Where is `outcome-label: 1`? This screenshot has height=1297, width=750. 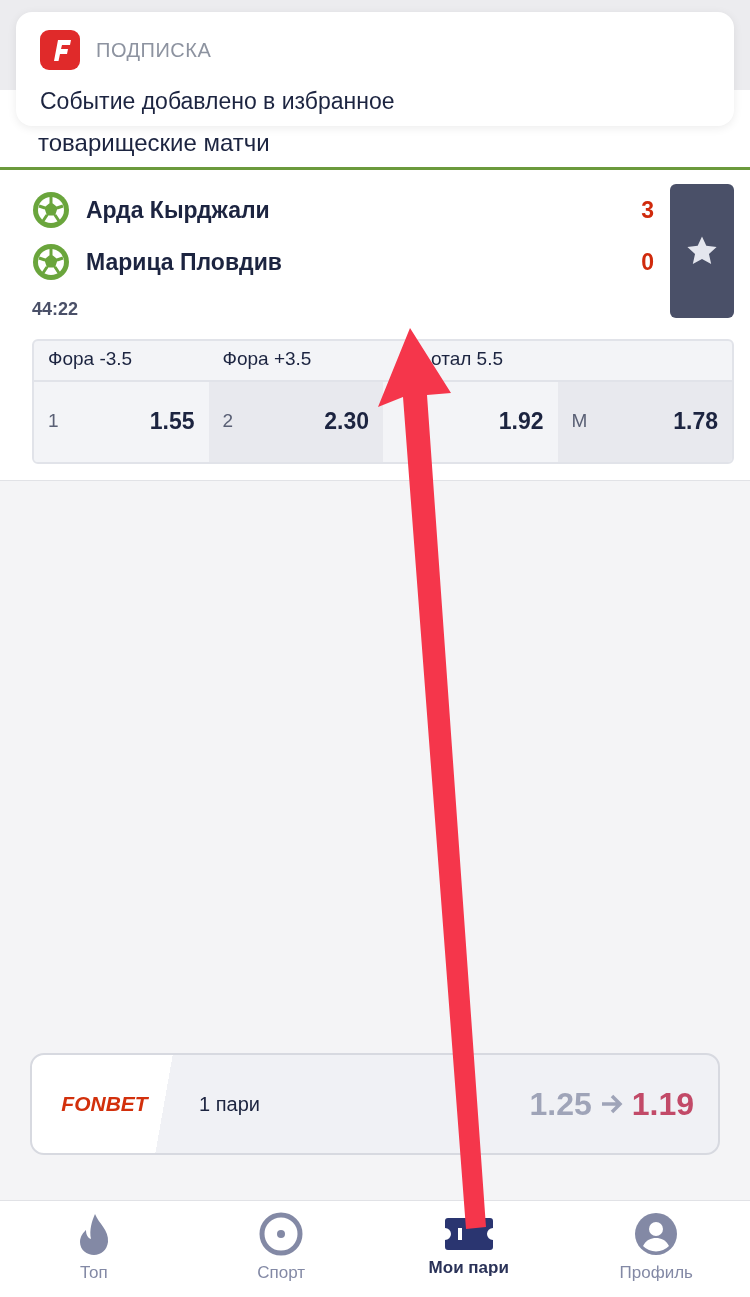 outcome-label: 1 is located at coordinates (53, 421).